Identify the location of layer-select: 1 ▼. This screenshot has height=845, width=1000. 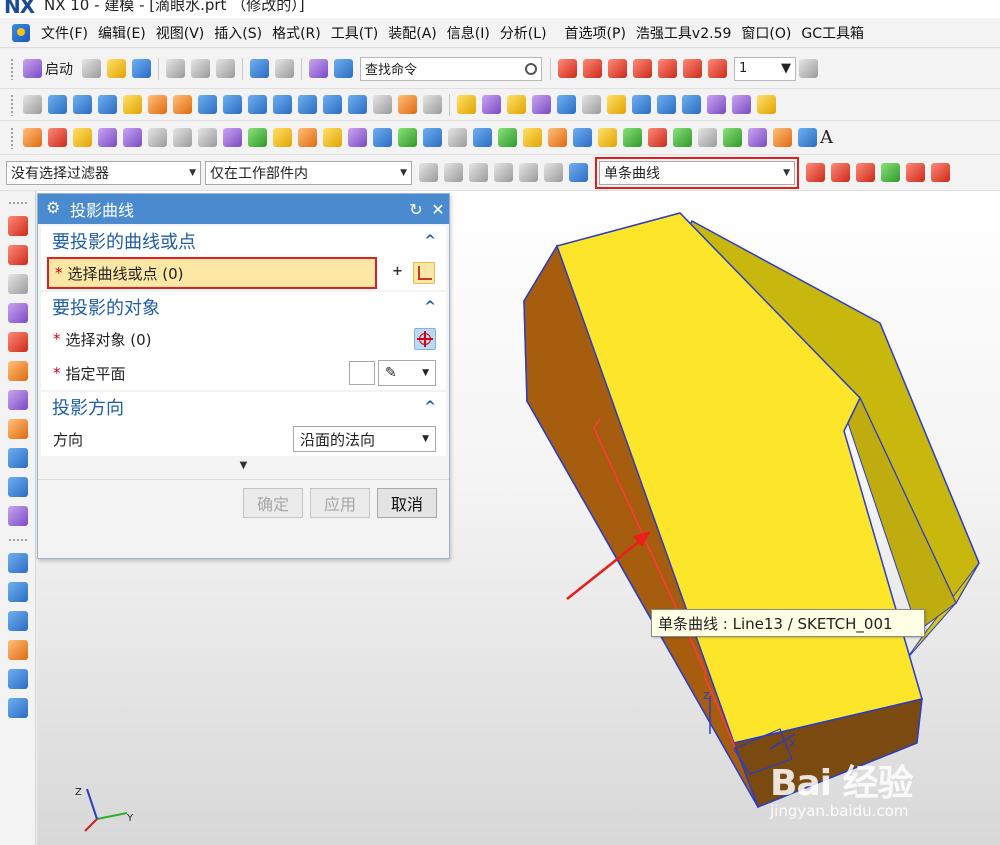
(765, 68).